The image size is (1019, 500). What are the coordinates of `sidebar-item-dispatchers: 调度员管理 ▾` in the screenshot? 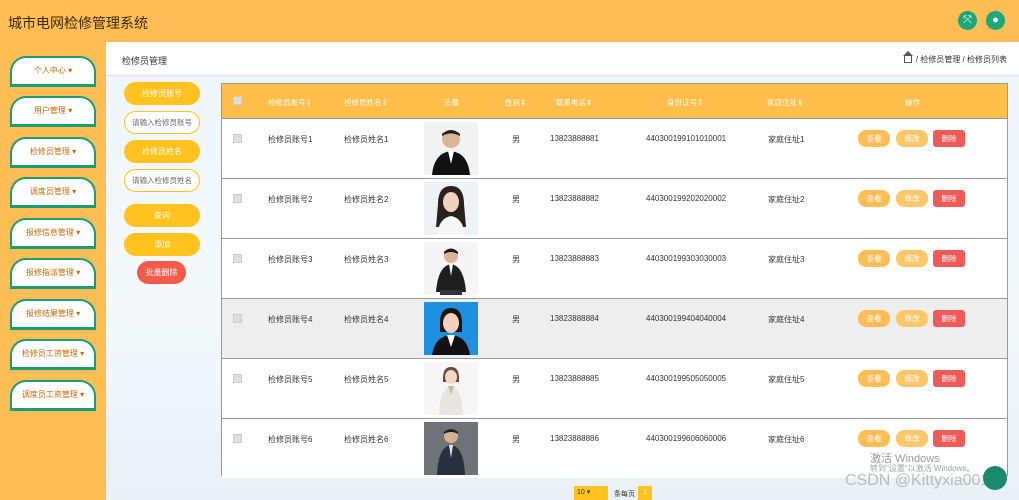 It's located at (53, 192).